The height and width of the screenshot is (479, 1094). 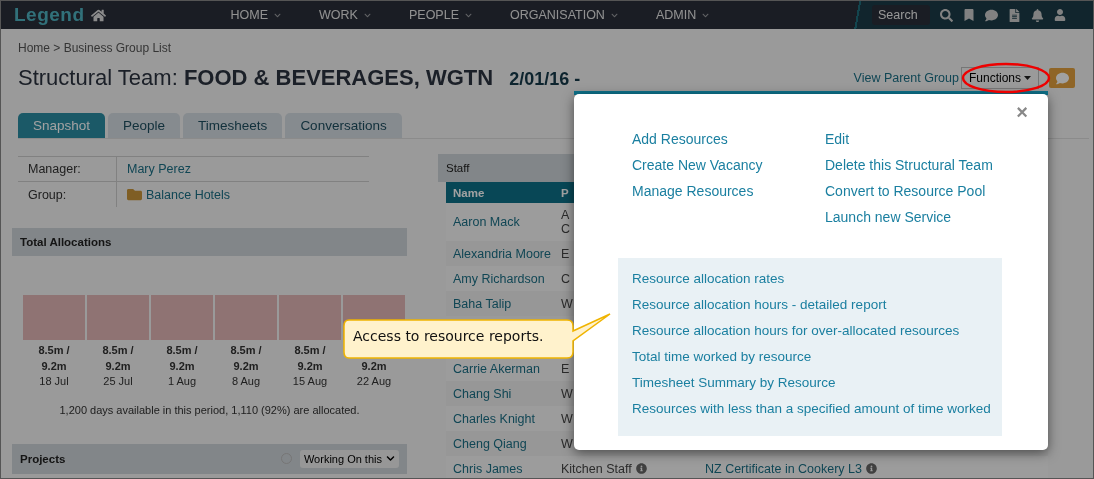 I want to click on app-logo: Legend, so click(x=49, y=15).